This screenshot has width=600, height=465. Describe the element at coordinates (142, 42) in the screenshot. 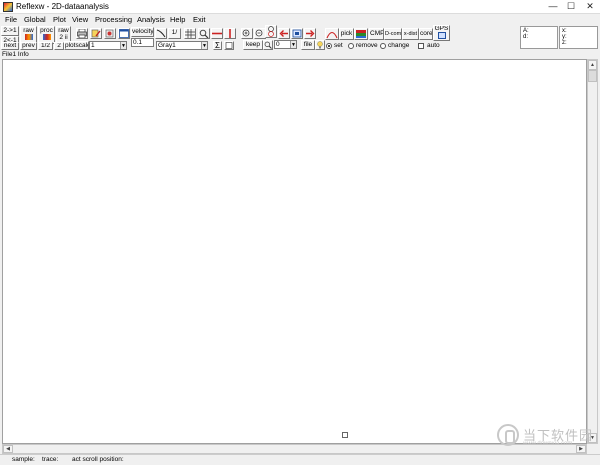

I see `velocity-input: 0.1` at that location.